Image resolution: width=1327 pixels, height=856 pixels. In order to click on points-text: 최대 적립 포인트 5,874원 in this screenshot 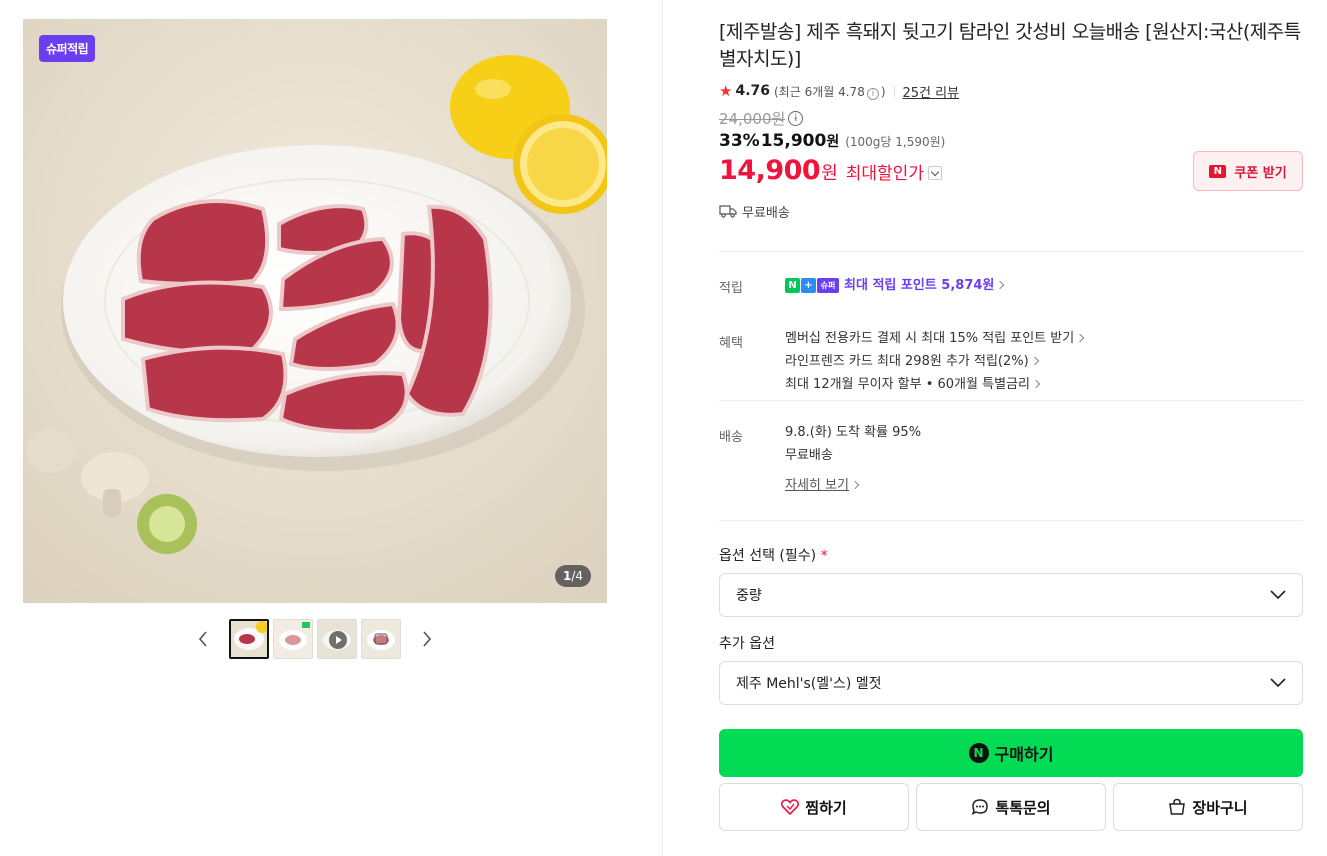, I will do `click(919, 285)`.